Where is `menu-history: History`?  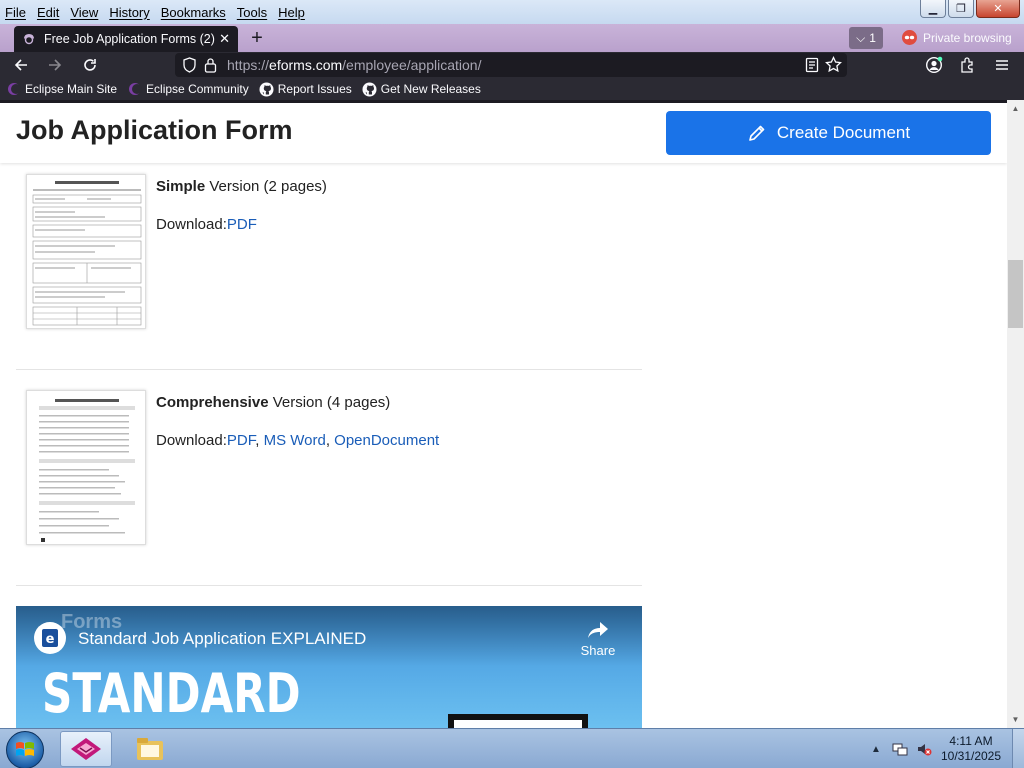
menu-history: History is located at coordinates (129, 12).